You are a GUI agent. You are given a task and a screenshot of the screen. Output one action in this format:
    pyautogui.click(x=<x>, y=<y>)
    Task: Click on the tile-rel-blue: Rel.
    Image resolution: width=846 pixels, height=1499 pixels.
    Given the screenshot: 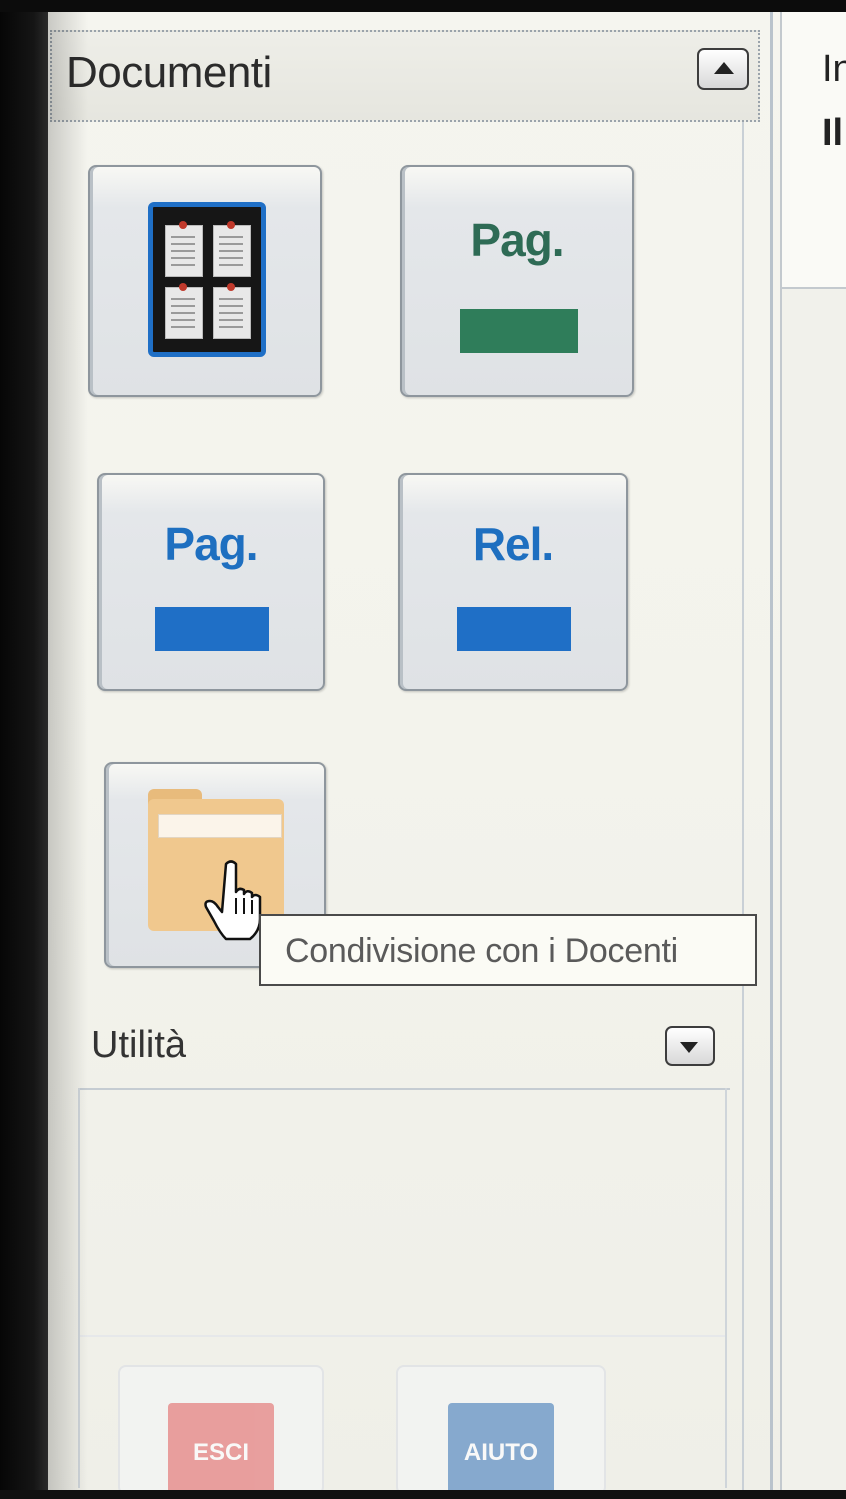 What is the action you would take?
    pyautogui.click(x=513, y=582)
    